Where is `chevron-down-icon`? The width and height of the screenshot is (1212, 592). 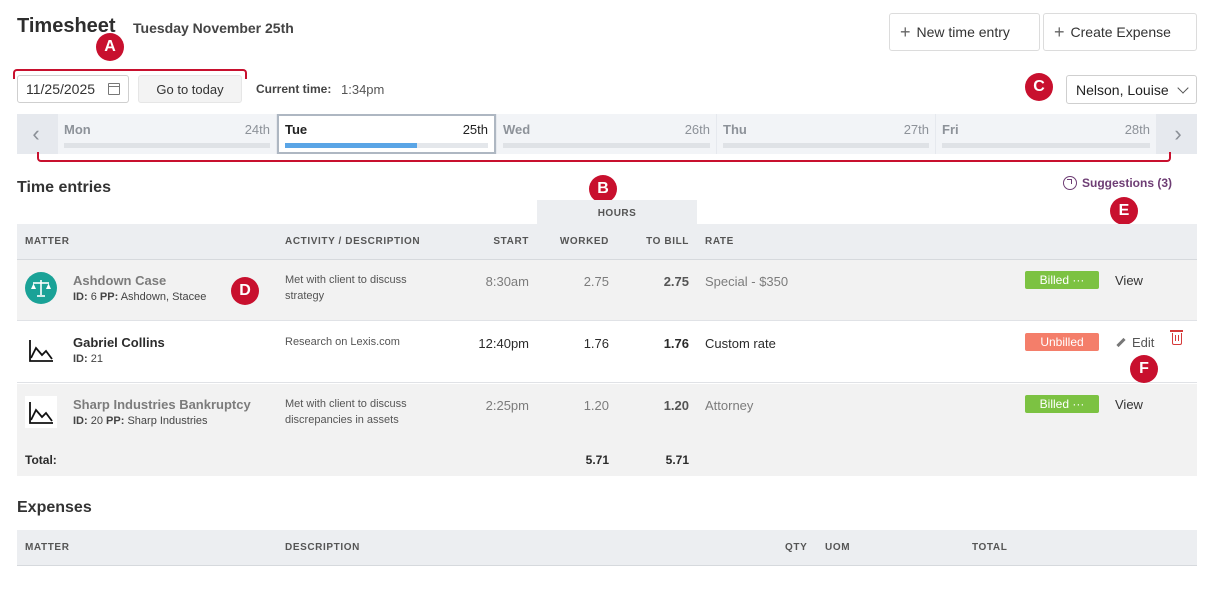 chevron-down-icon is located at coordinates (1183, 88).